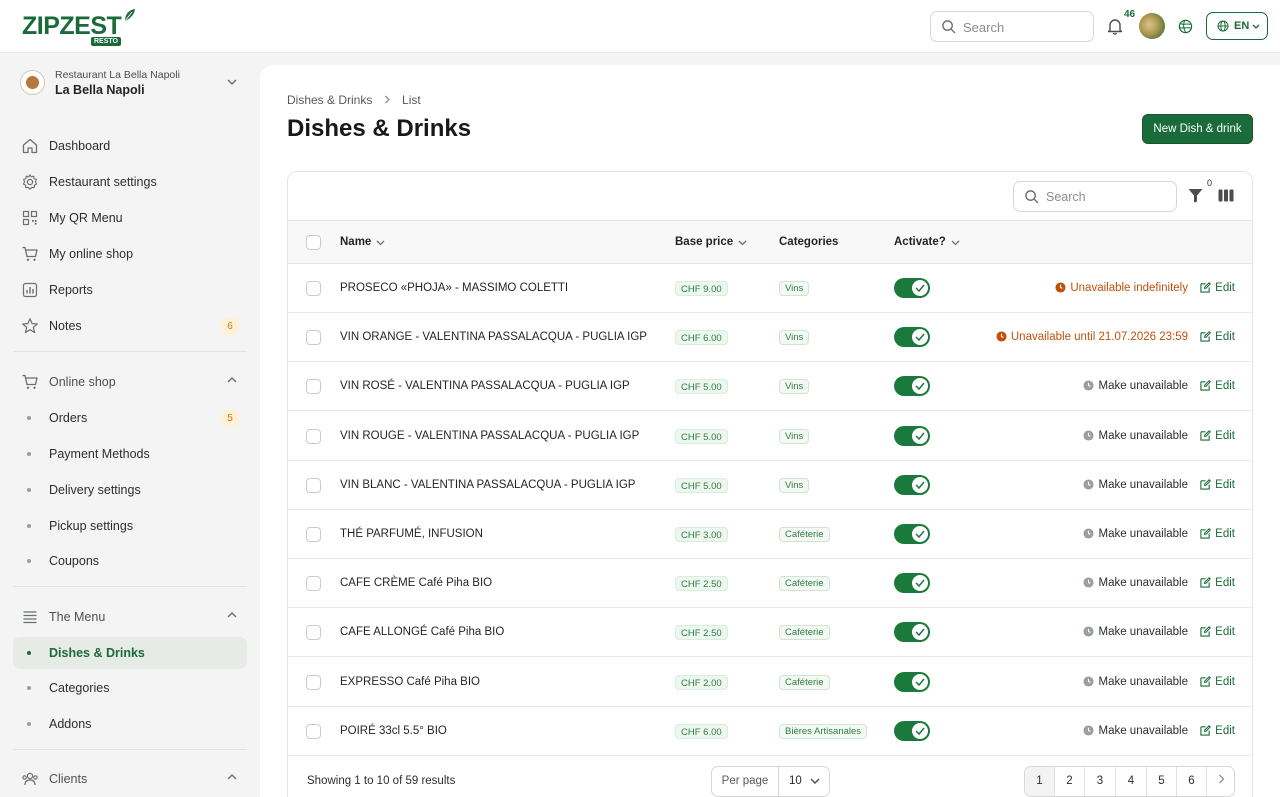 The image size is (1280, 797). What do you see at coordinates (1237, 26) in the screenshot?
I see `language-selector: EN` at bounding box center [1237, 26].